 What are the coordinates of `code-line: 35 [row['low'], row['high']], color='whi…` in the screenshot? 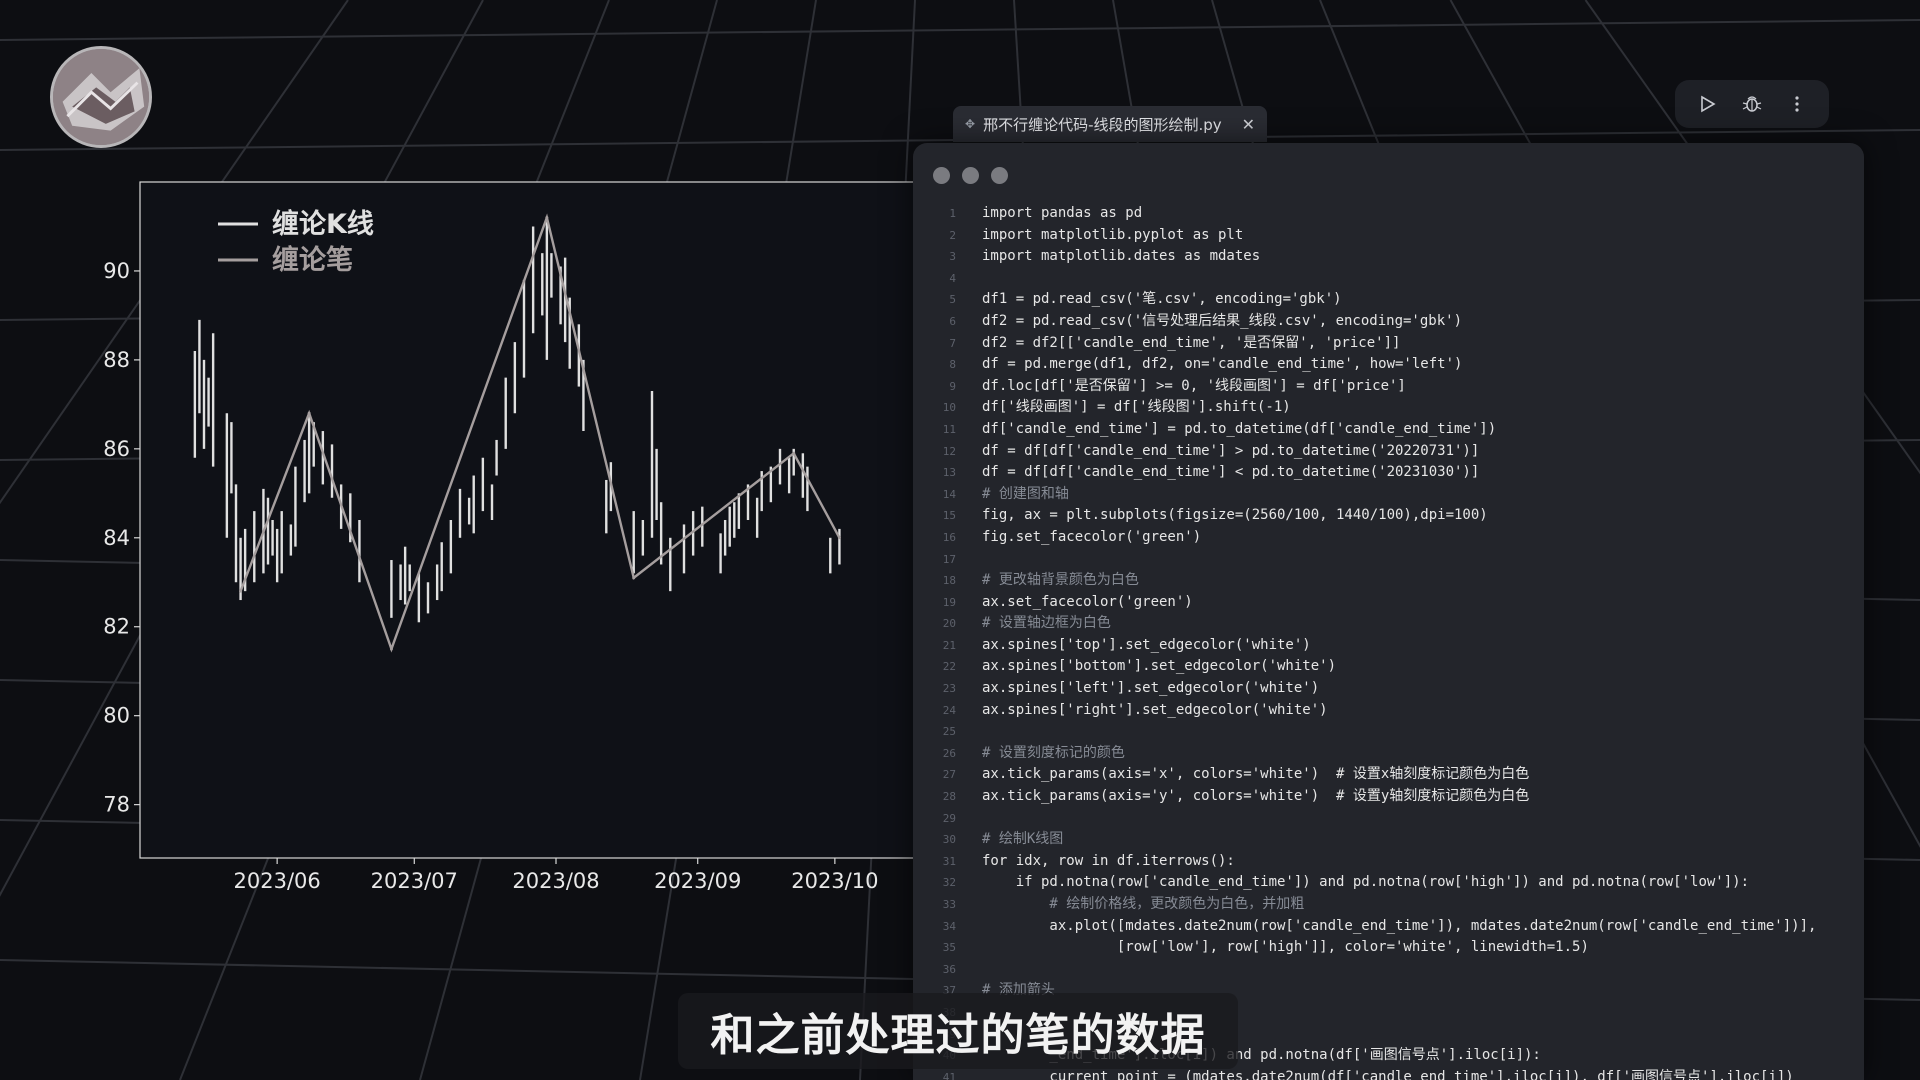 It's located at (1388, 948).